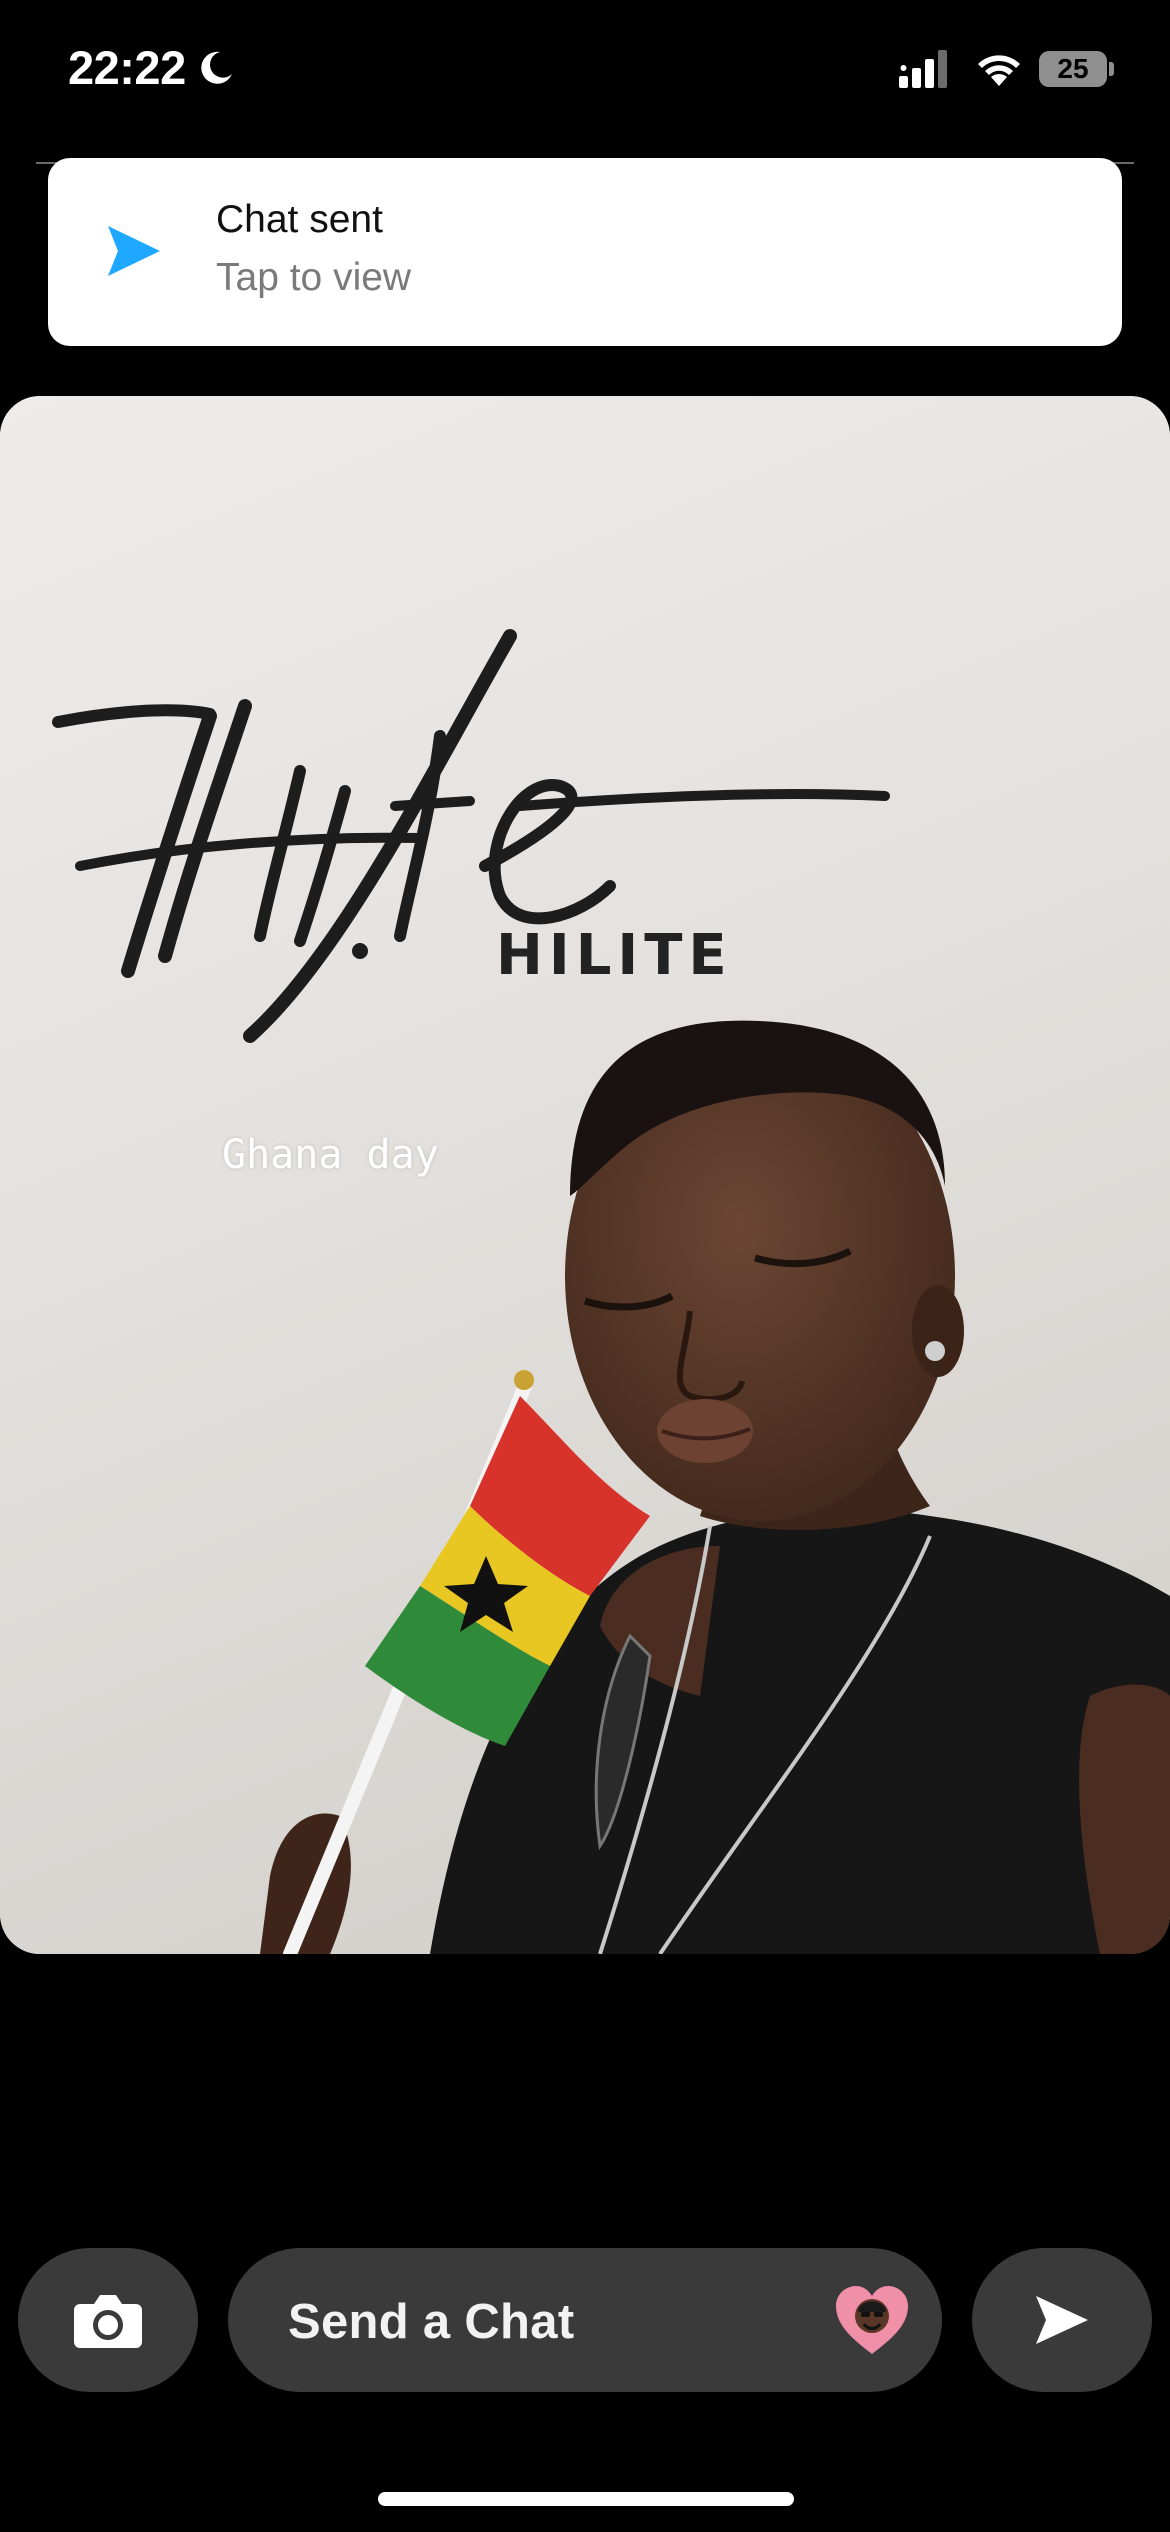 Image resolution: width=1170 pixels, height=2532 pixels. I want to click on camera-button, so click(108, 2320).